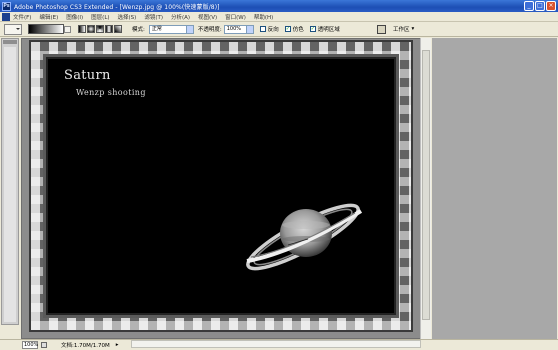 This screenshot has width=558, height=350. Describe the element at coordinates (413, 29) in the screenshot. I see `chevron-down-icon: ▾` at that location.